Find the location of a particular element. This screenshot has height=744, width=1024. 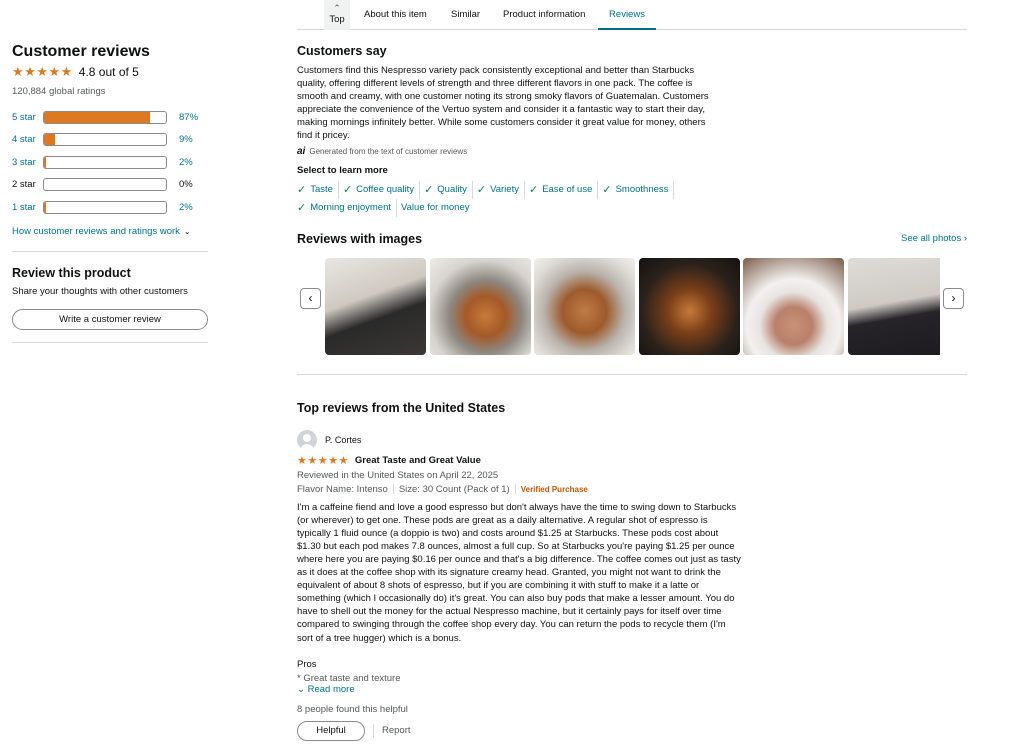

review-title: Great Taste and Great Value is located at coordinates (418, 460).